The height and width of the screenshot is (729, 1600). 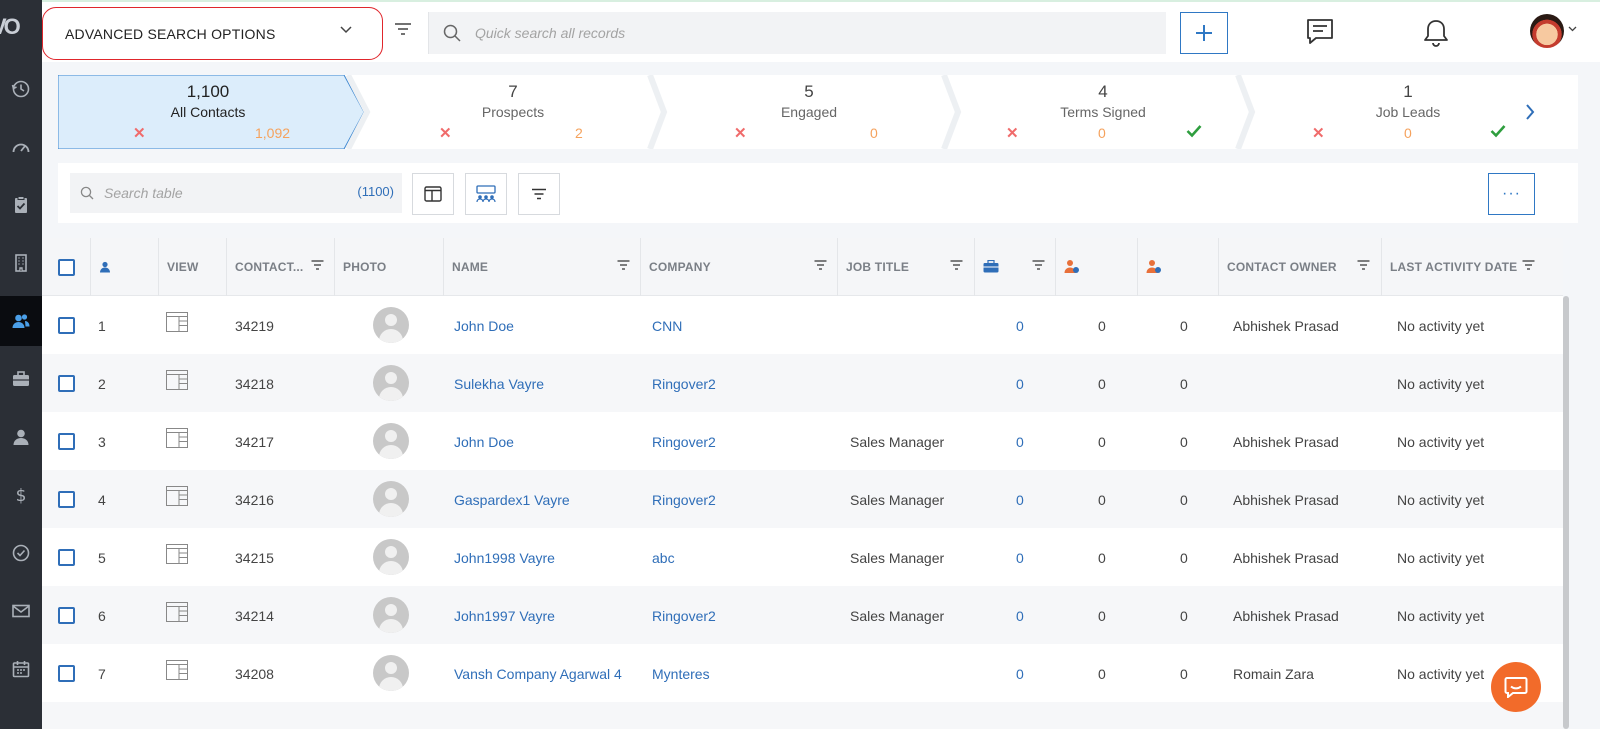 I want to click on app-logo: VO, so click(x=21, y=32).